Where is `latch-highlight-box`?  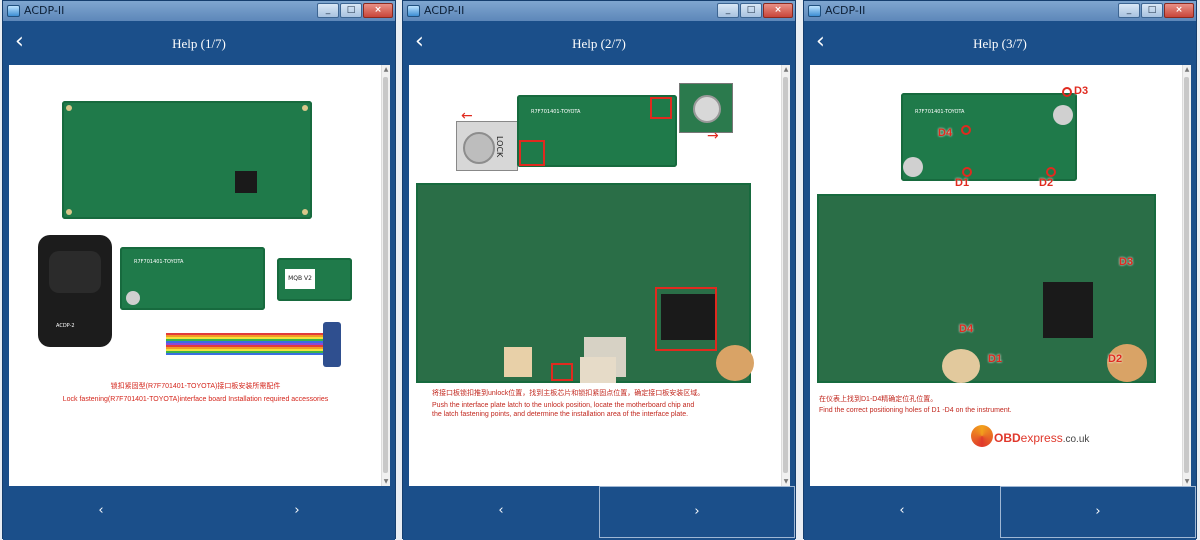 latch-highlight-box is located at coordinates (532, 153).